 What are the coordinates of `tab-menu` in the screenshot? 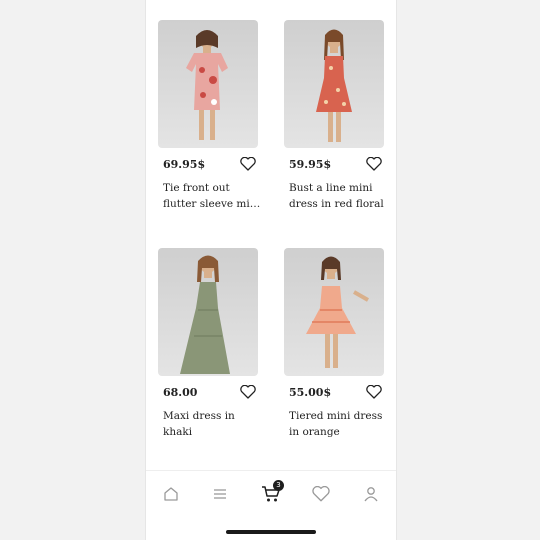 It's located at (220, 494).